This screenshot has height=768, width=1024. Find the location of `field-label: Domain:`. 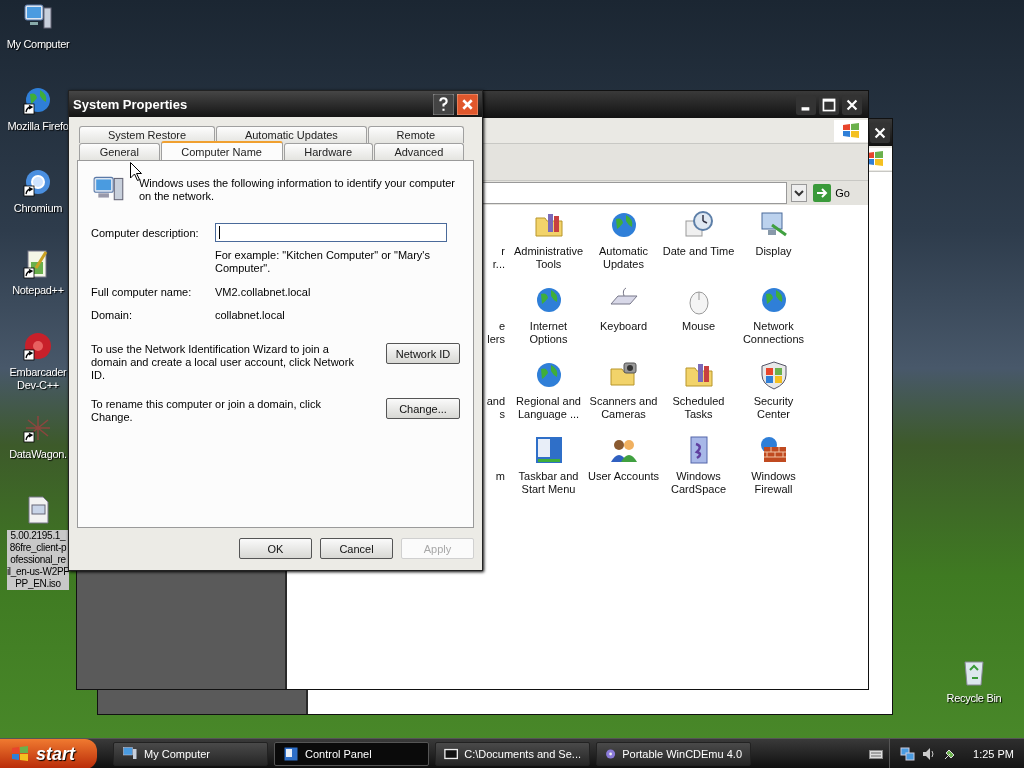

field-label: Domain: is located at coordinates (112, 315).